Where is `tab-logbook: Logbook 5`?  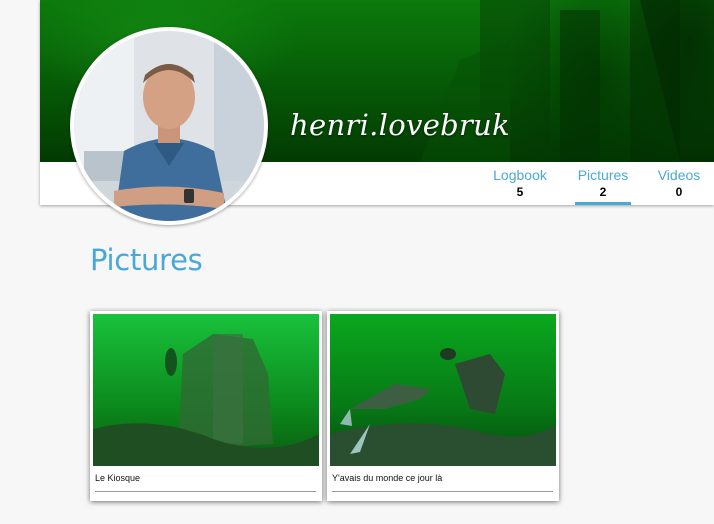
tab-logbook: Logbook 5 is located at coordinates (520, 183).